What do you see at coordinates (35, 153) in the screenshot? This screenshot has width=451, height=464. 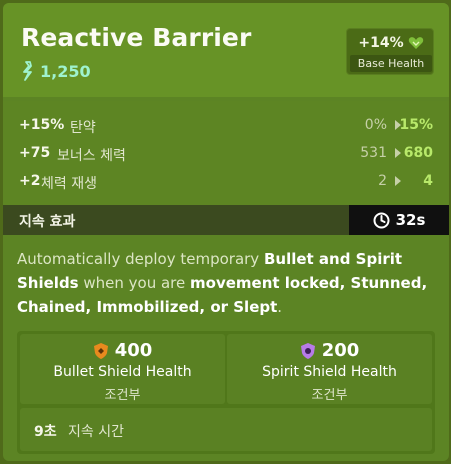 I see `stat-value: +75` at bounding box center [35, 153].